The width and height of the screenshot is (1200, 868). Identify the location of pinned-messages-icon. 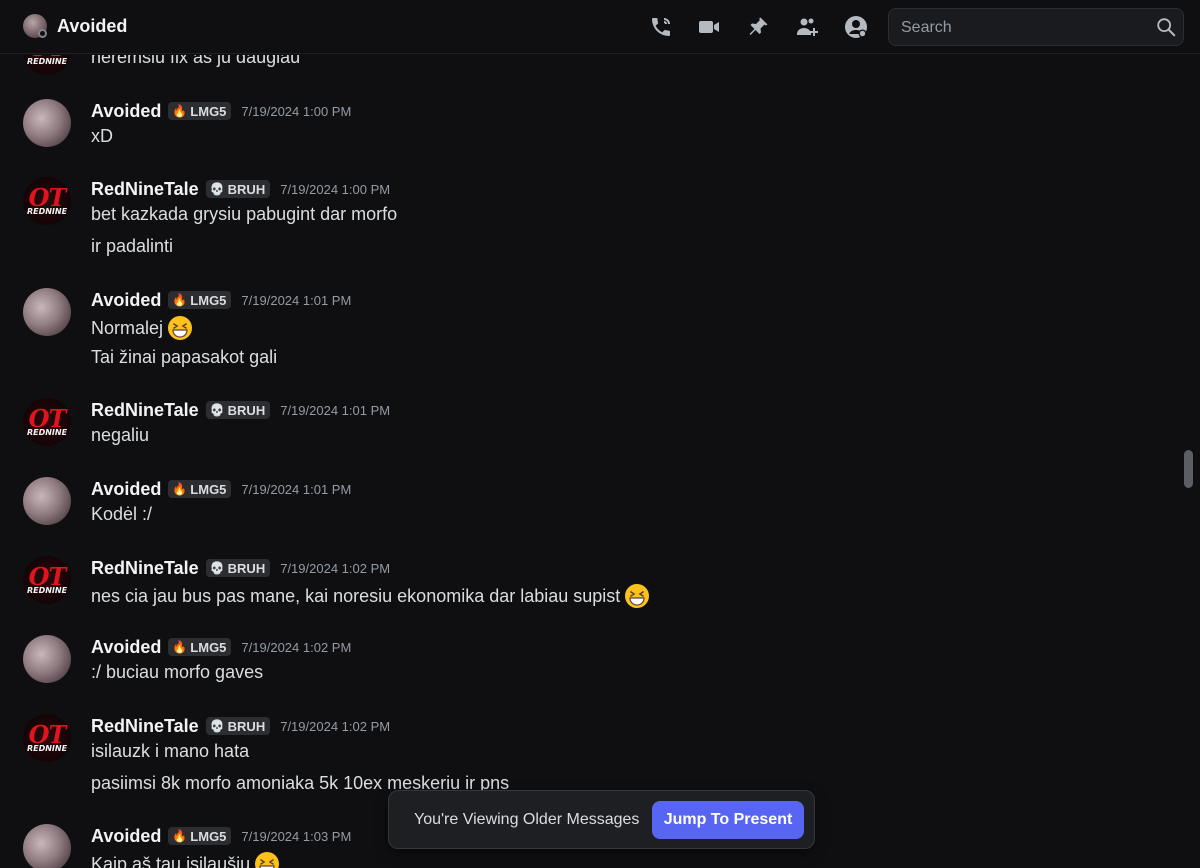
(758, 27).